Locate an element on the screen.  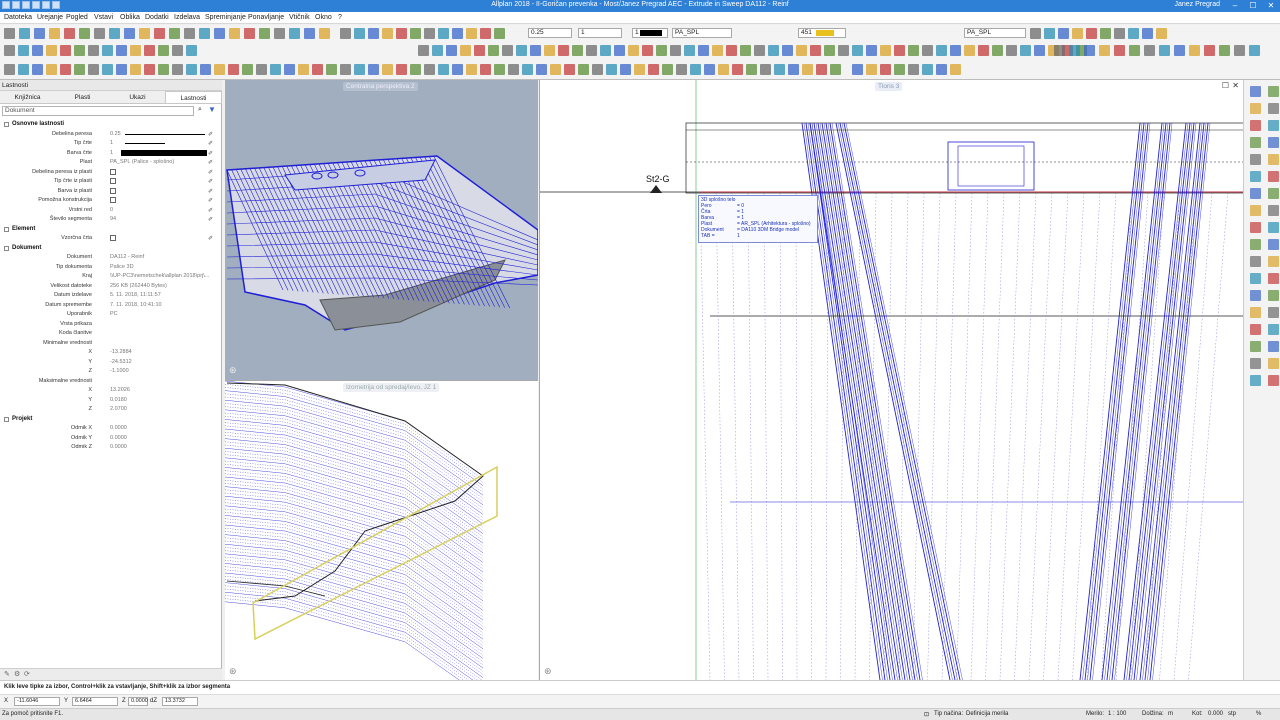
length-value: m is located at coordinates (1170, 714).